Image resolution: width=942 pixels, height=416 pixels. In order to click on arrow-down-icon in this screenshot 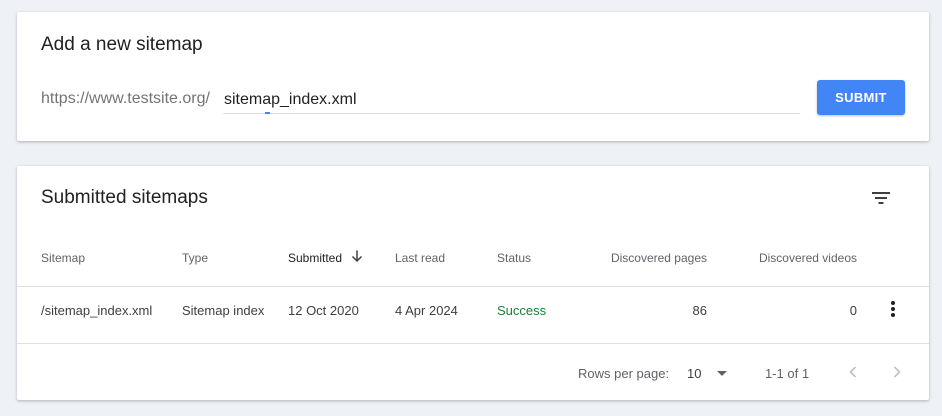, I will do `click(357, 256)`.